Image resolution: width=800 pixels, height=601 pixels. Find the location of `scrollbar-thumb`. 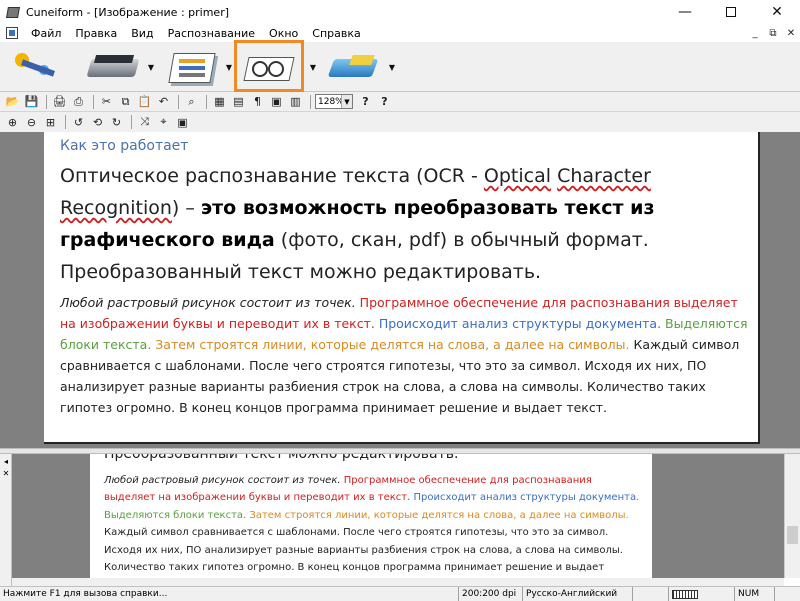

scrollbar-thumb is located at coordinates (792, 535).